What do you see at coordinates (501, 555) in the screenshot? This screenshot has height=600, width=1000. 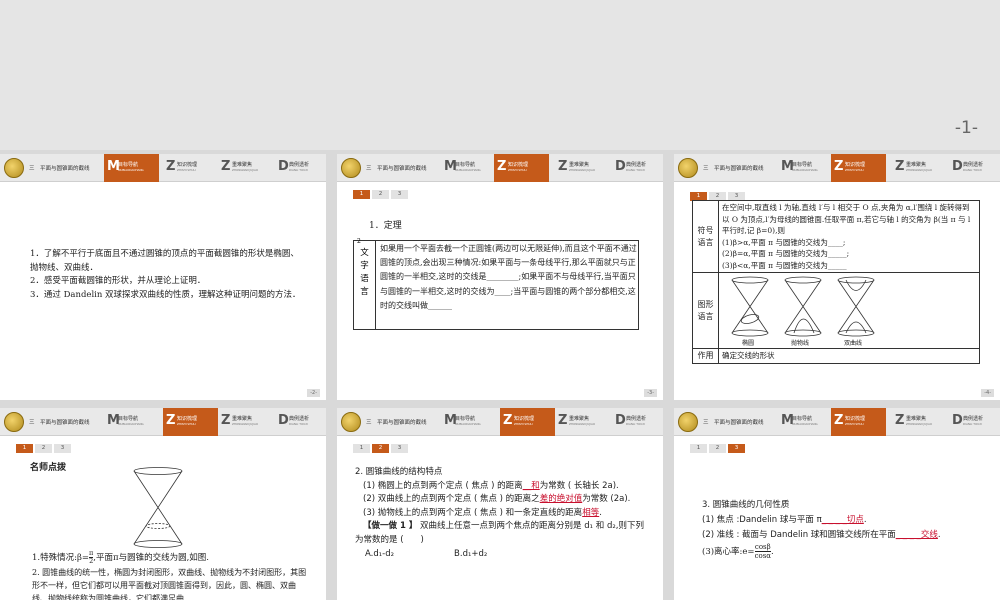 I see `practice-options: A.d₁-d₂ B.d₁+d₂` at bounding box center [501, 555].